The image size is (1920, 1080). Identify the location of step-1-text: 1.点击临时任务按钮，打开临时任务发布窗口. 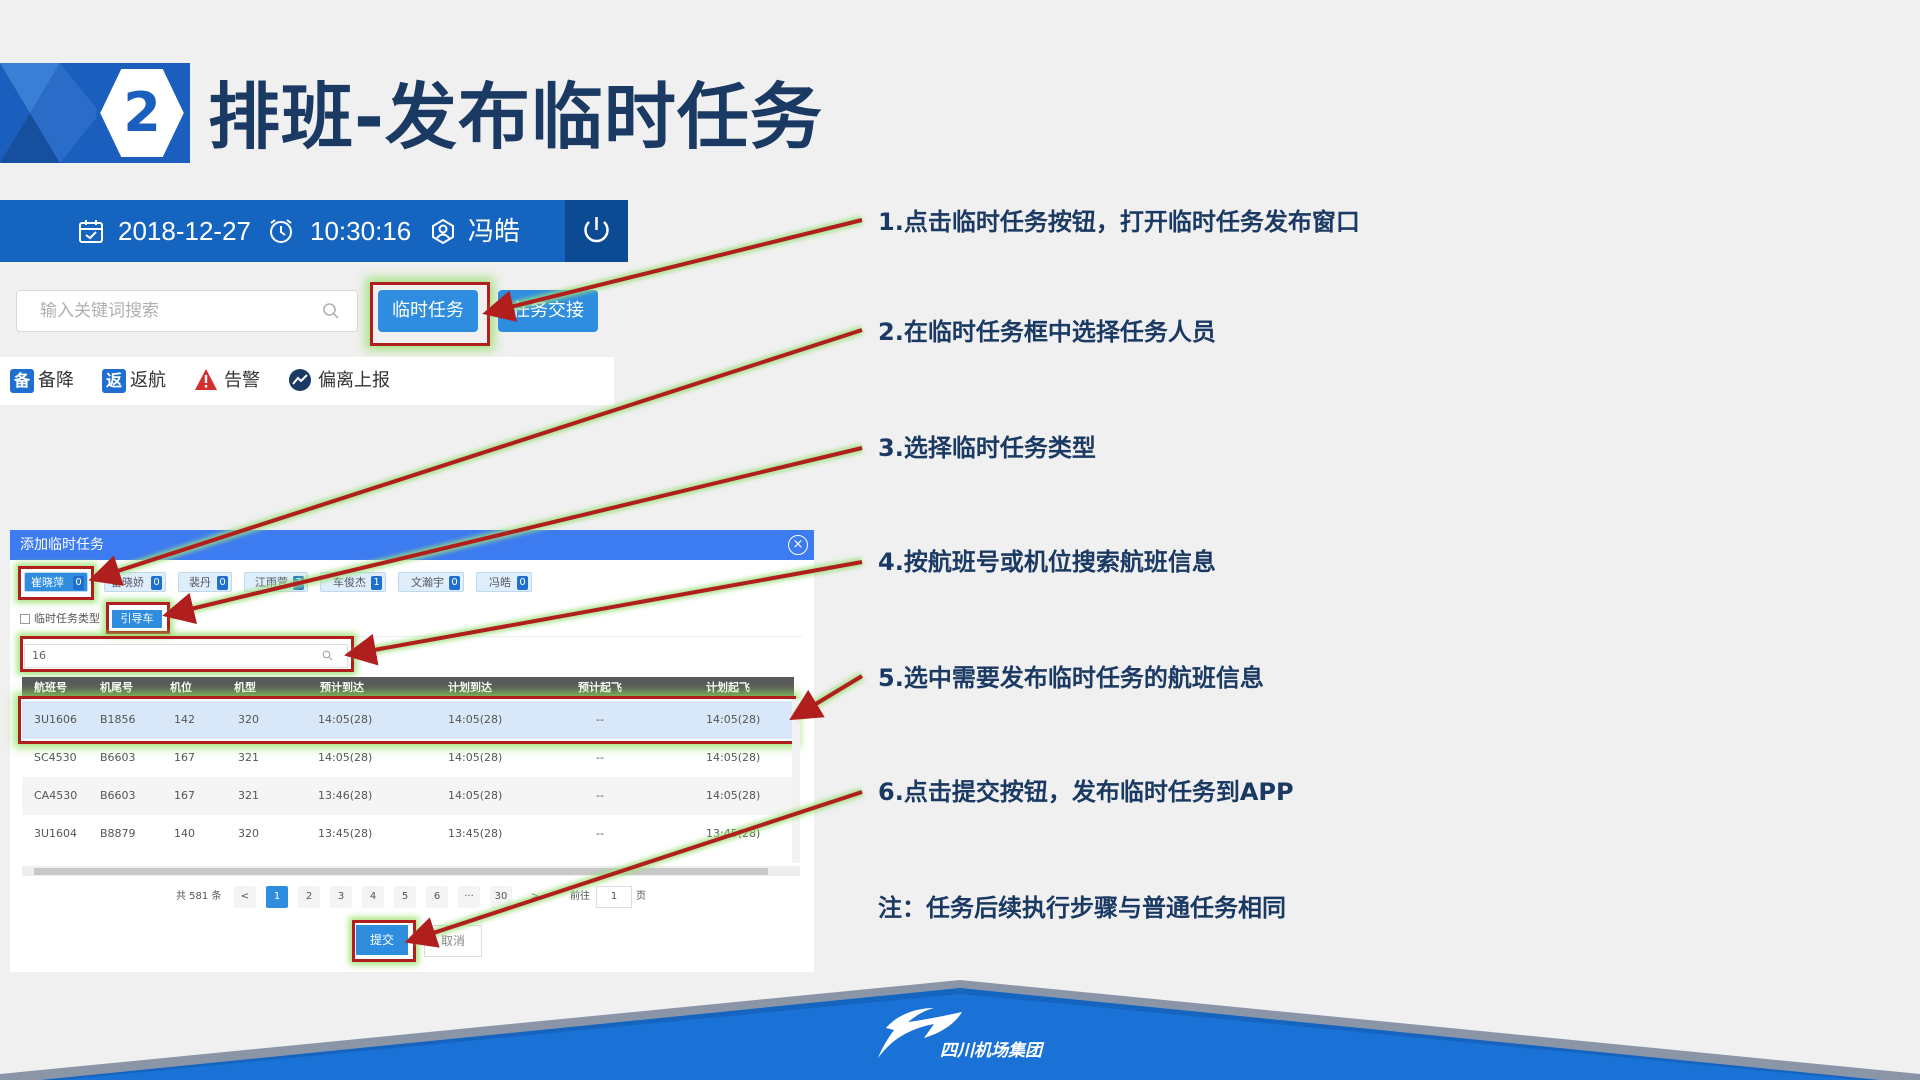
(1119, 222).